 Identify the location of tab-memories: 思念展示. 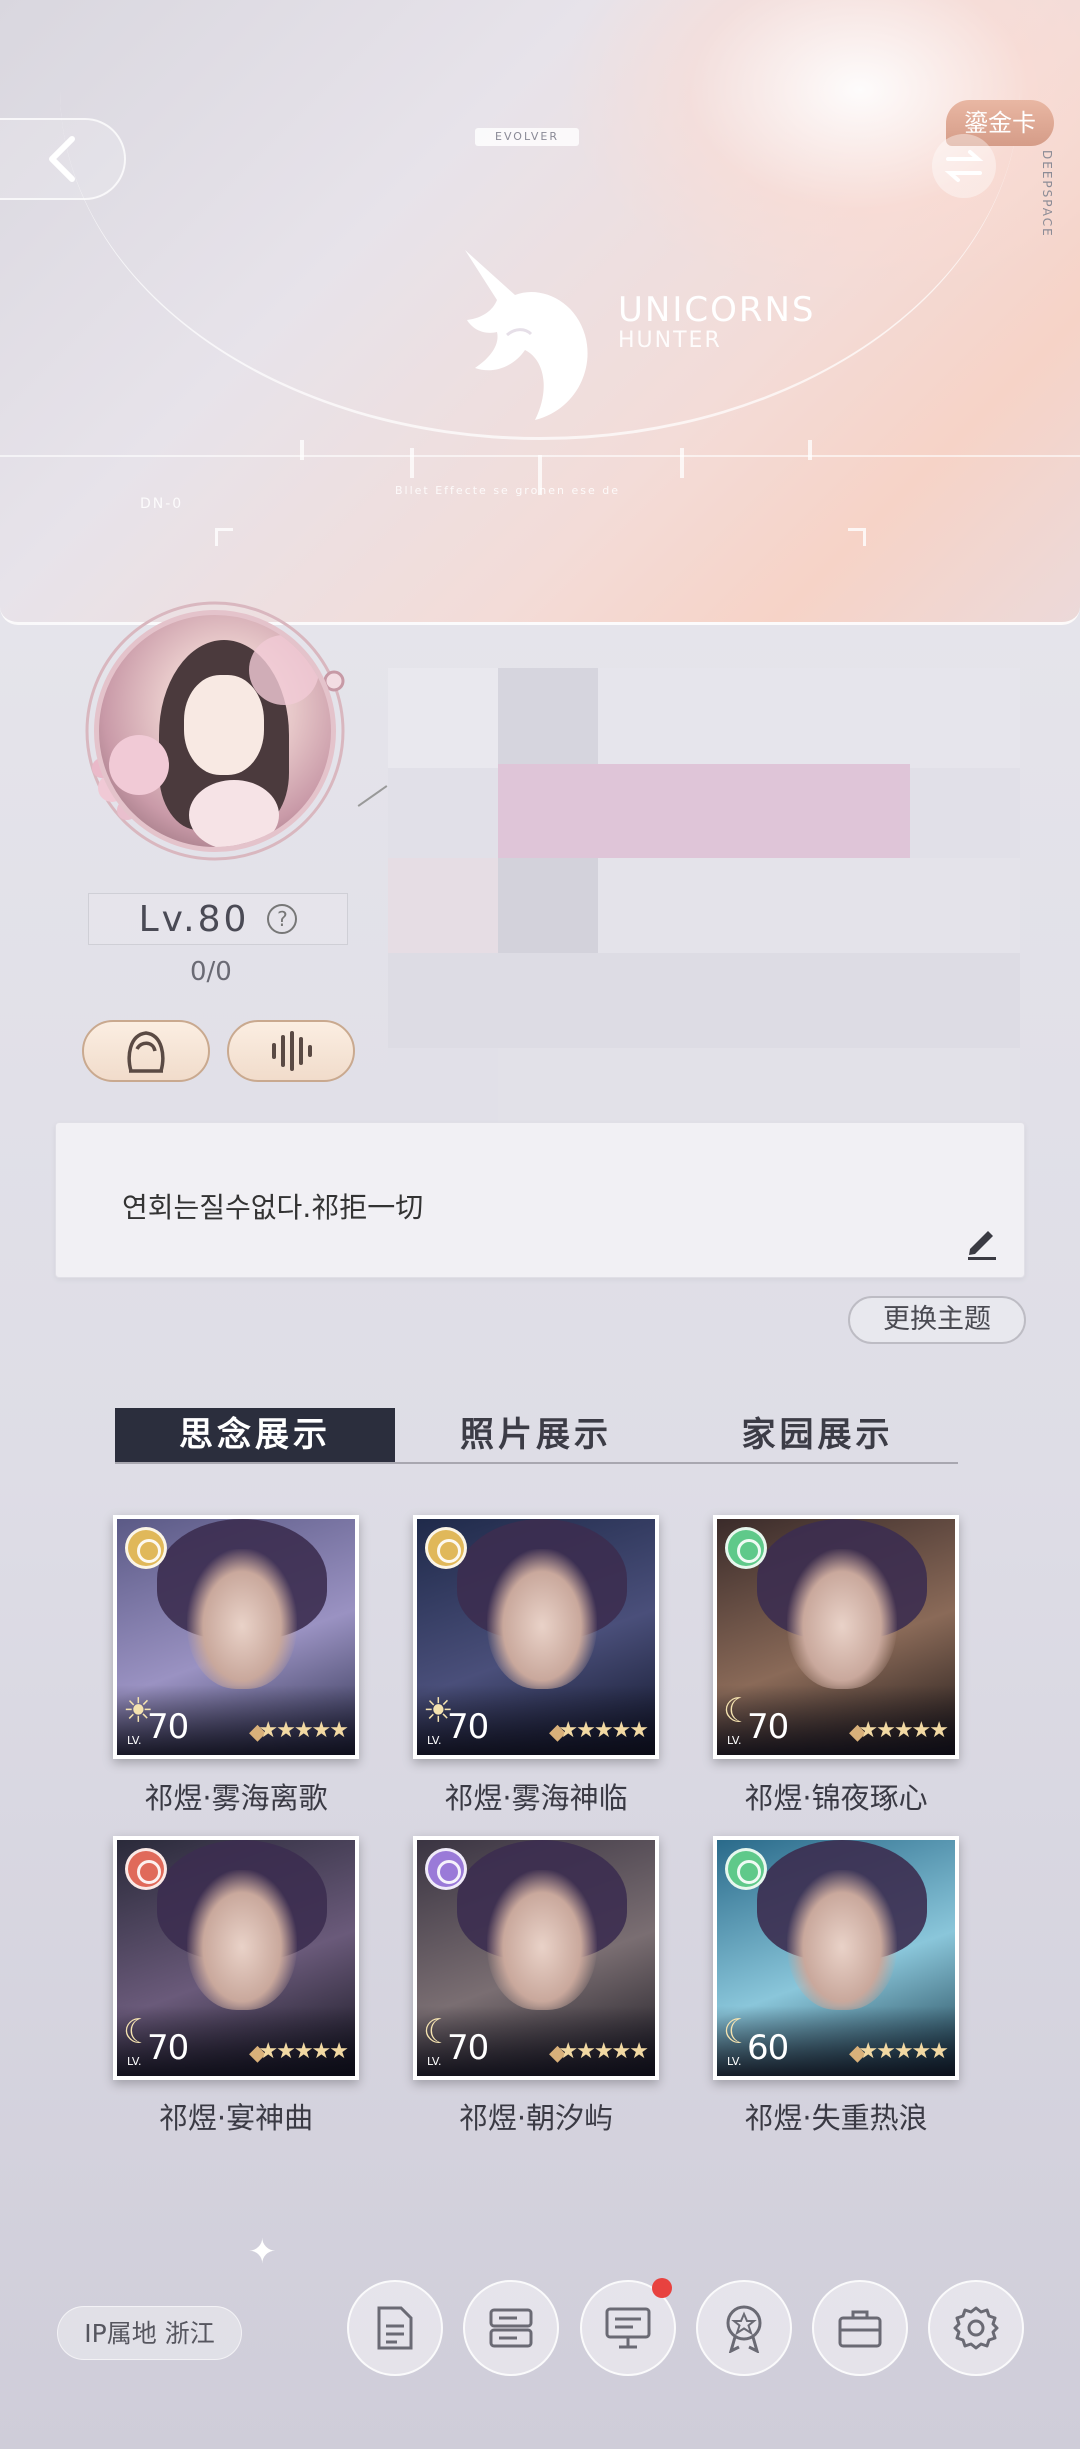
(255, 1435).